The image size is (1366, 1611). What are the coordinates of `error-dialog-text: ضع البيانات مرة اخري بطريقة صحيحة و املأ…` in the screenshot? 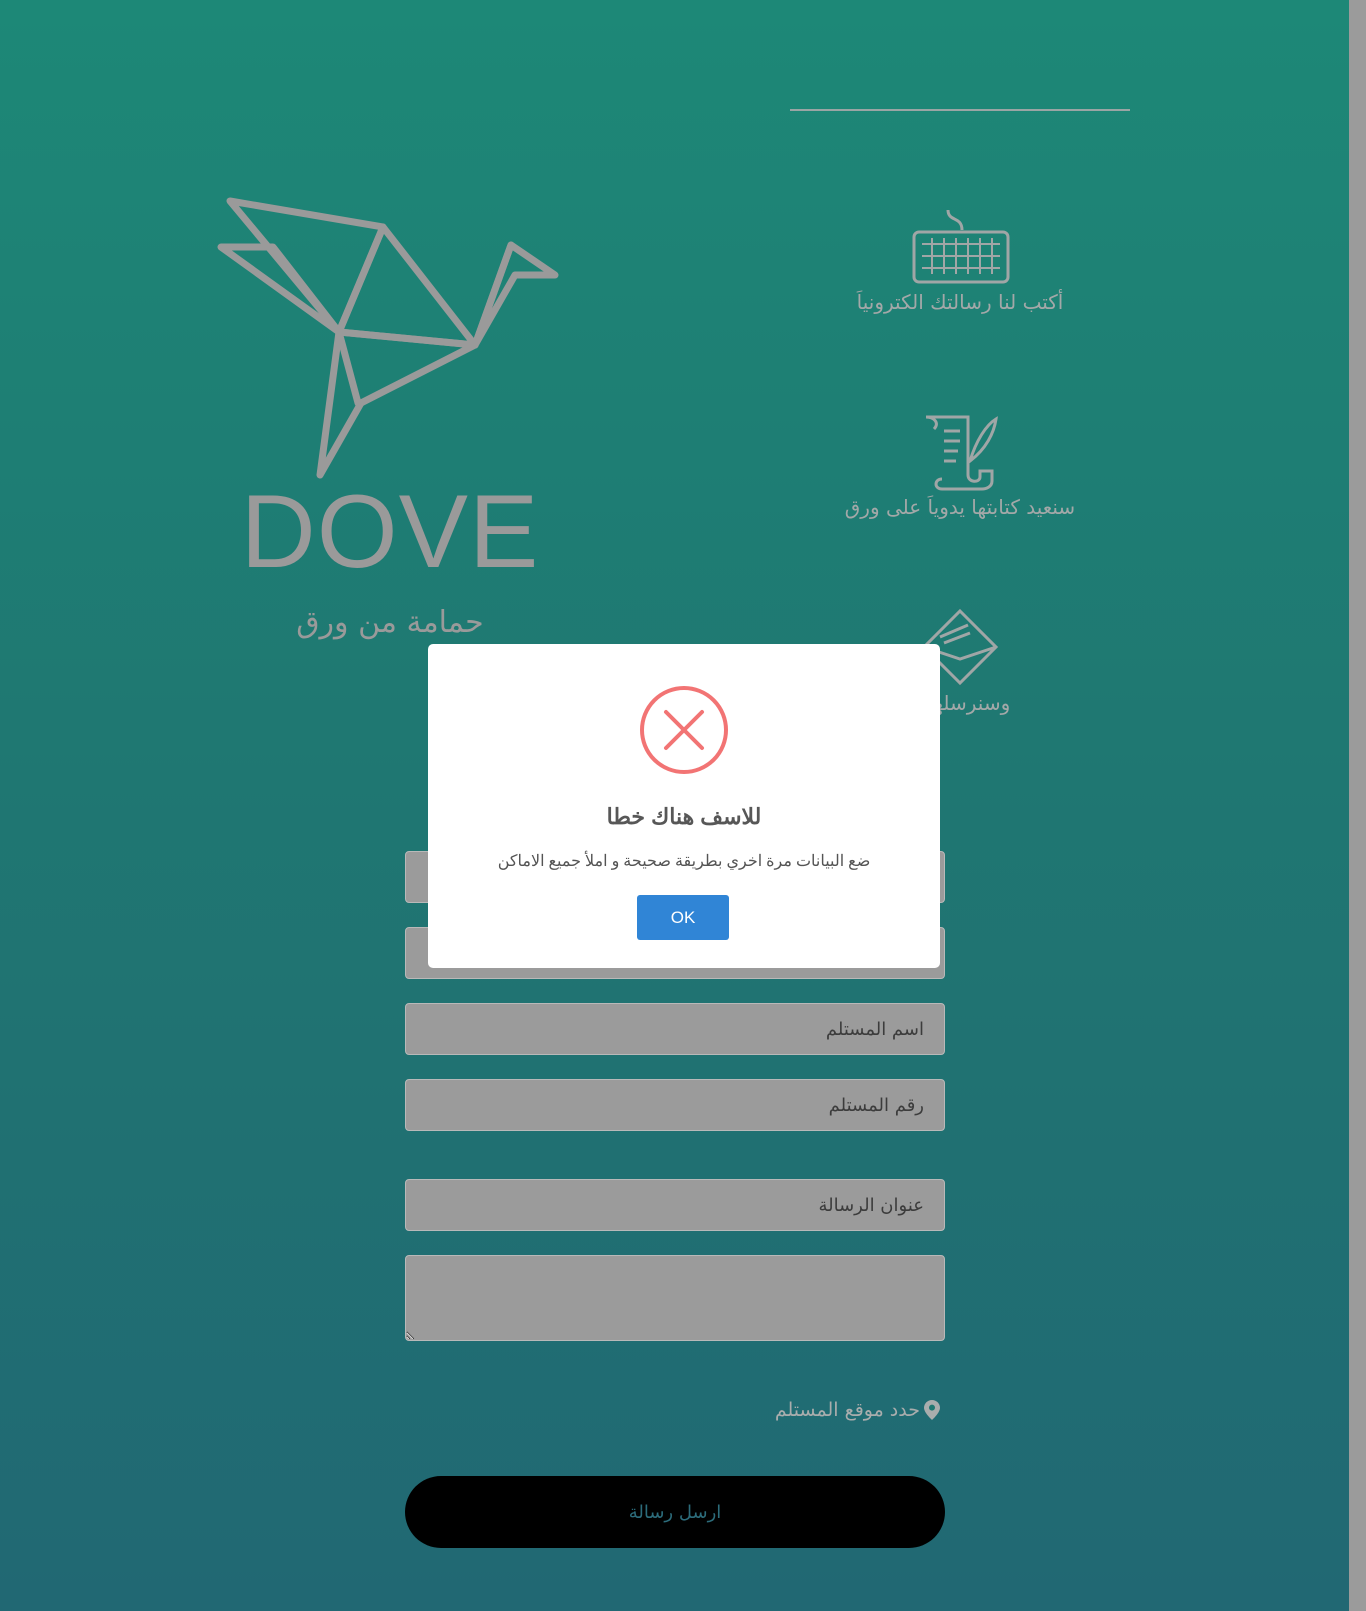 It's located at (684, 861).